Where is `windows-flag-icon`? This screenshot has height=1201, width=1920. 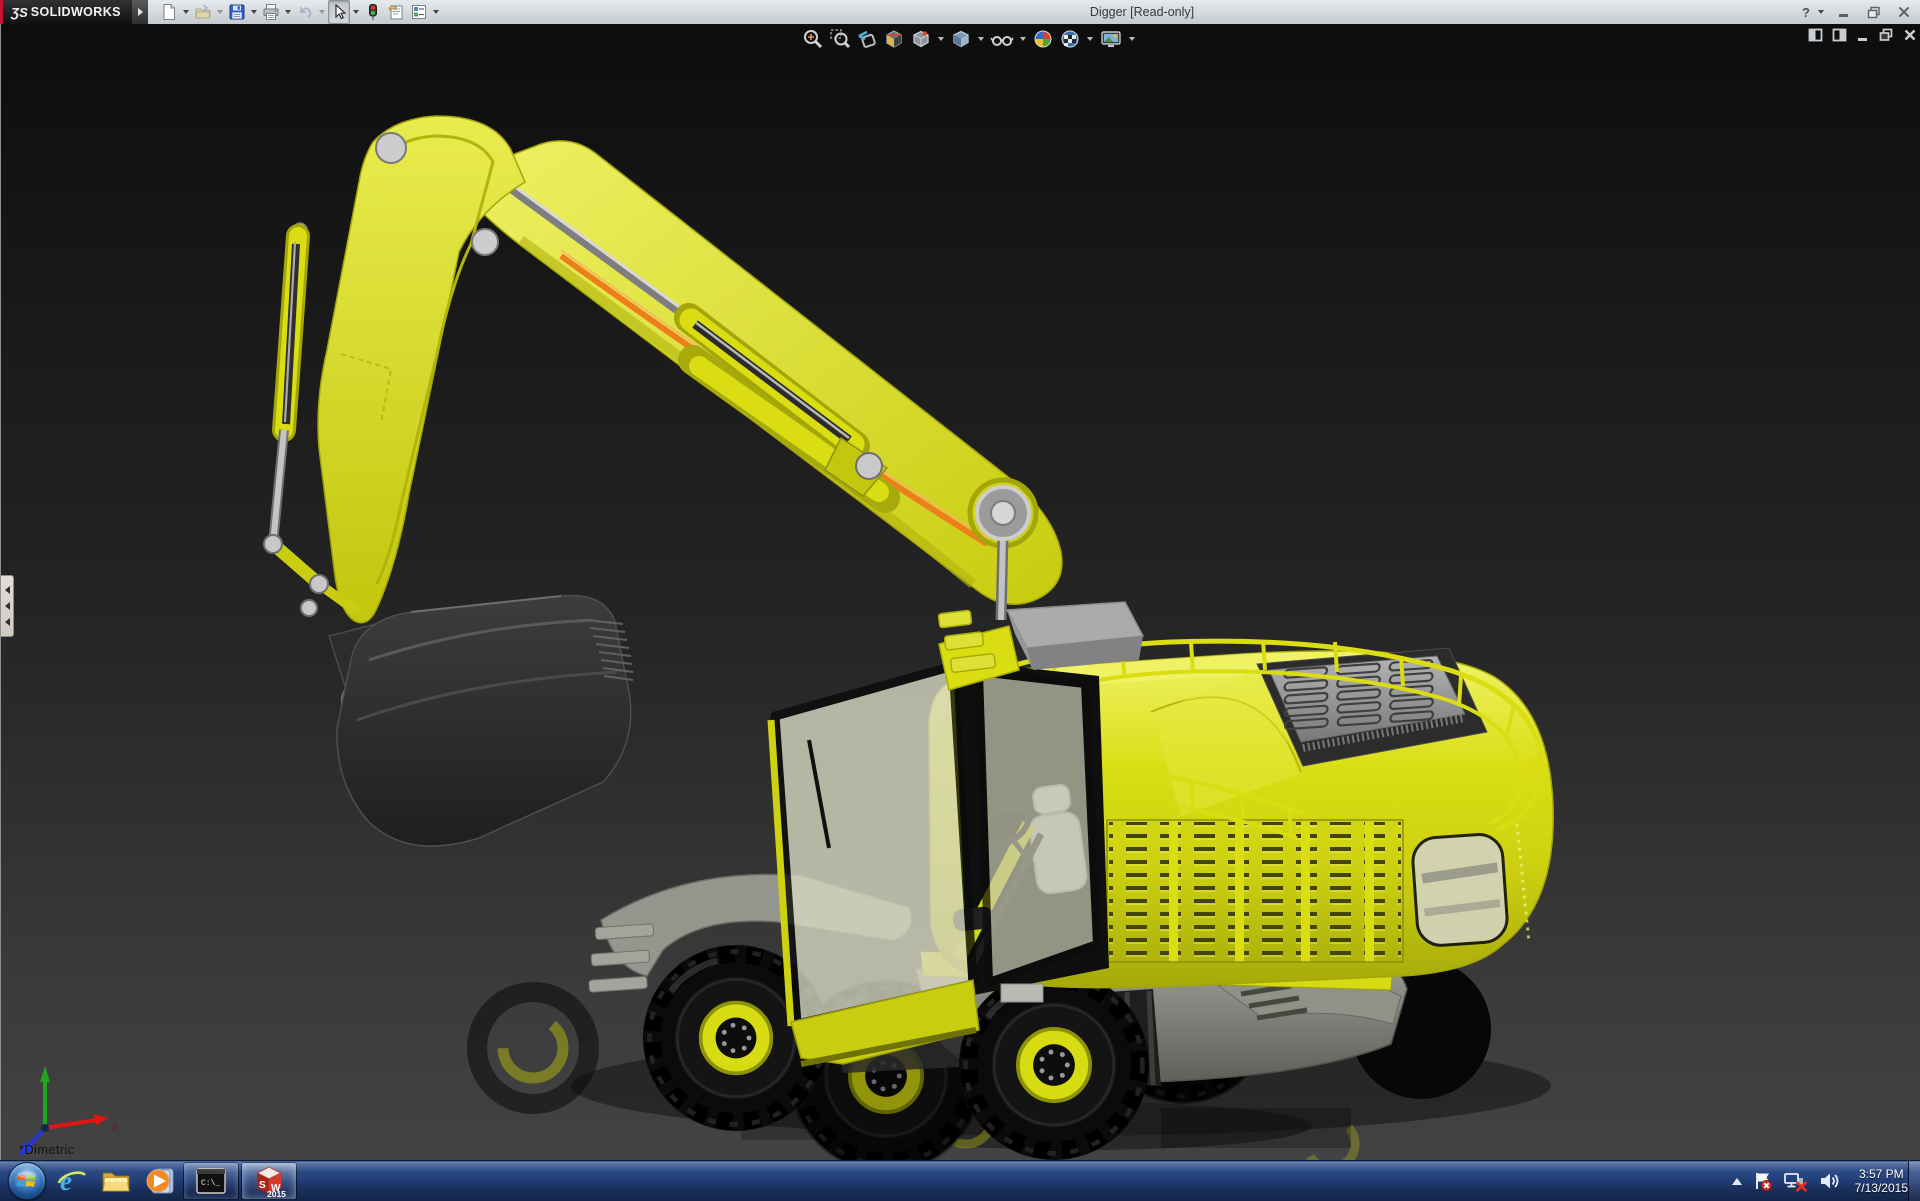 windows-flag-icon is located at coordinates (26, 1179).